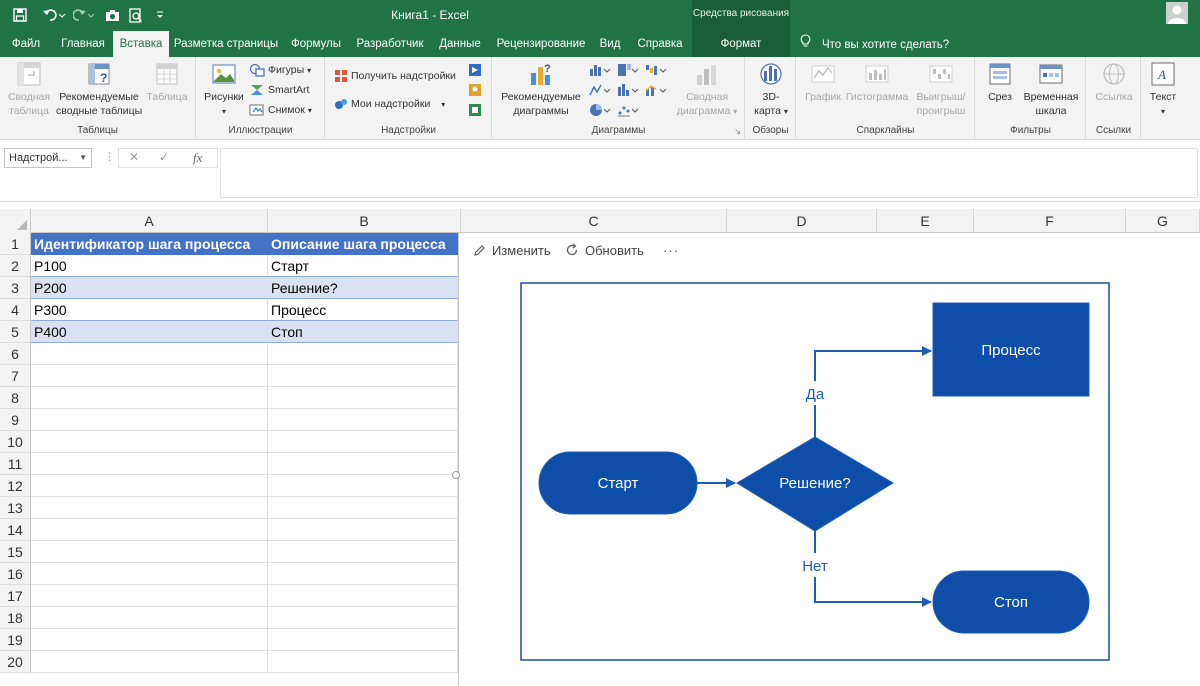 This screenshot has height=686, width=1200. I want to click on row-header: 19, so click(15, 640).